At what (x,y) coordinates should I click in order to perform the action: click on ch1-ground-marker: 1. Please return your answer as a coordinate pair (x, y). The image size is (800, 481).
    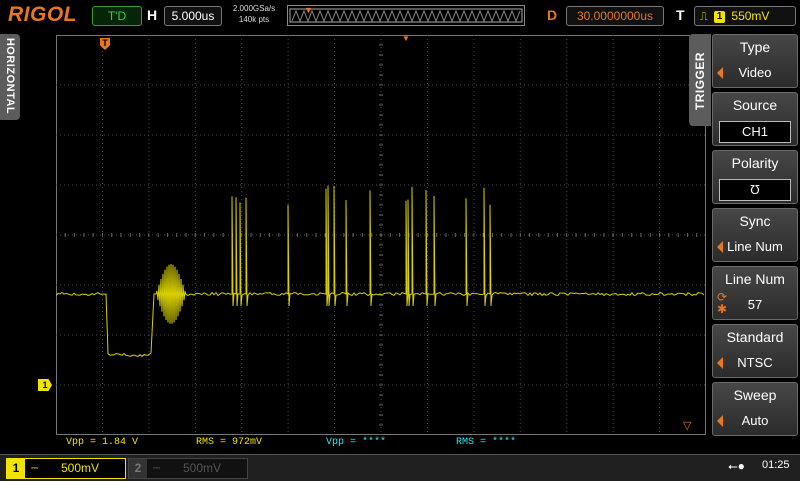
    Looking at the image, I should click on (45, 385).